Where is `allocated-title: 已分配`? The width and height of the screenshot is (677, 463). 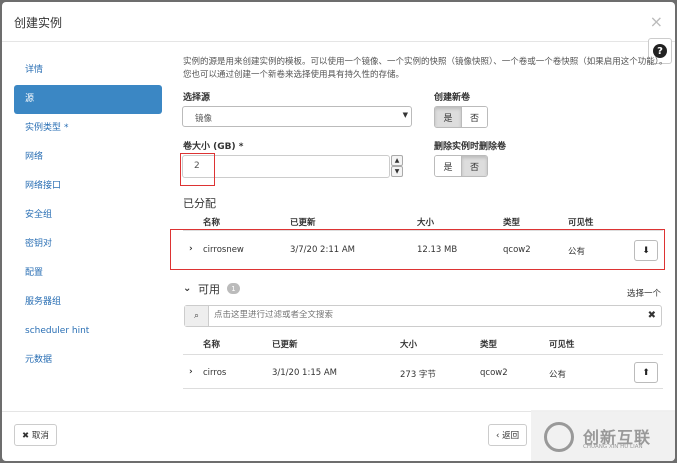
allocated-title: 已分配 is located at coordinates (199, 203).